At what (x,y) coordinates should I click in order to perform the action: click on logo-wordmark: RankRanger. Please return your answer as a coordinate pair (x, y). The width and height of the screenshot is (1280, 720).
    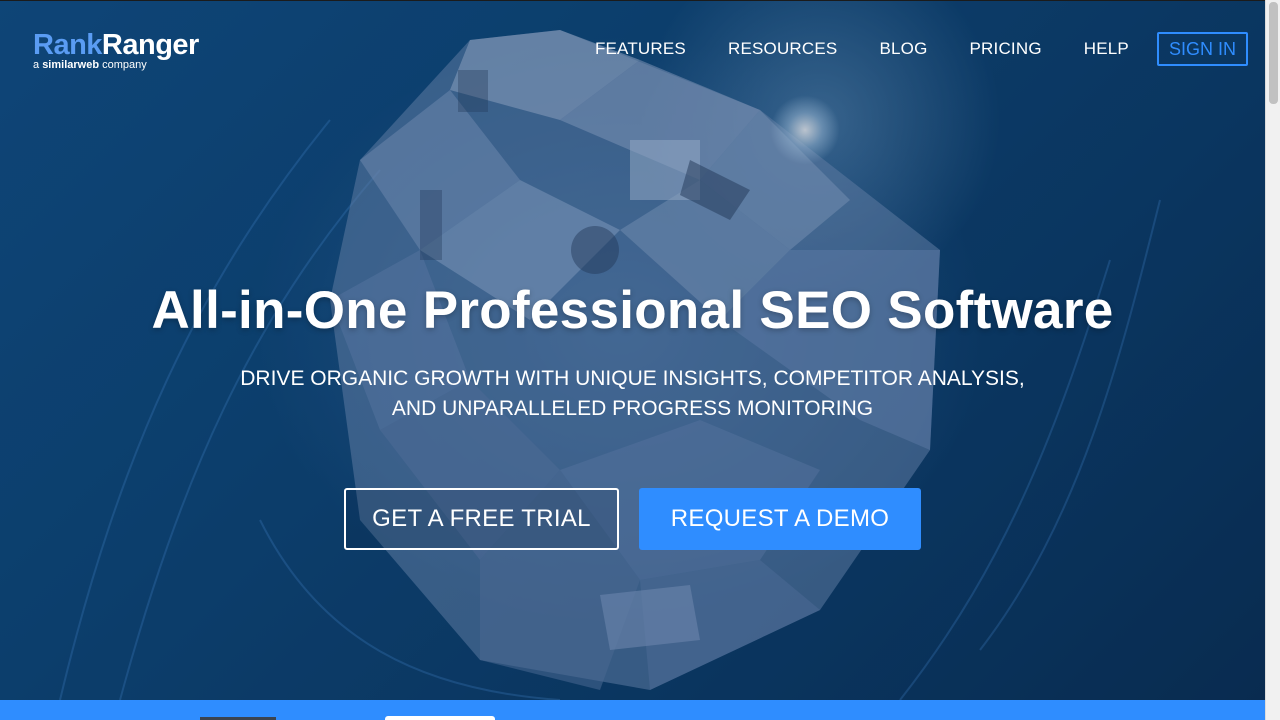
    Looking at the image, I should click on (116, 45).